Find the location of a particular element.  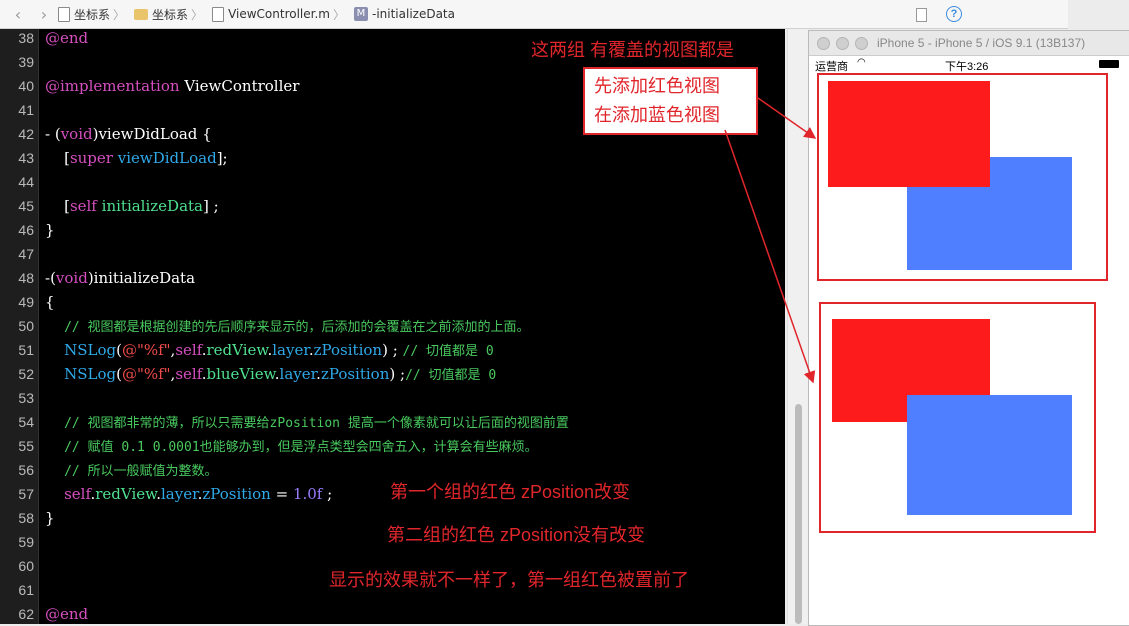

editor-scrollbar is located at coordinates (797, 326).